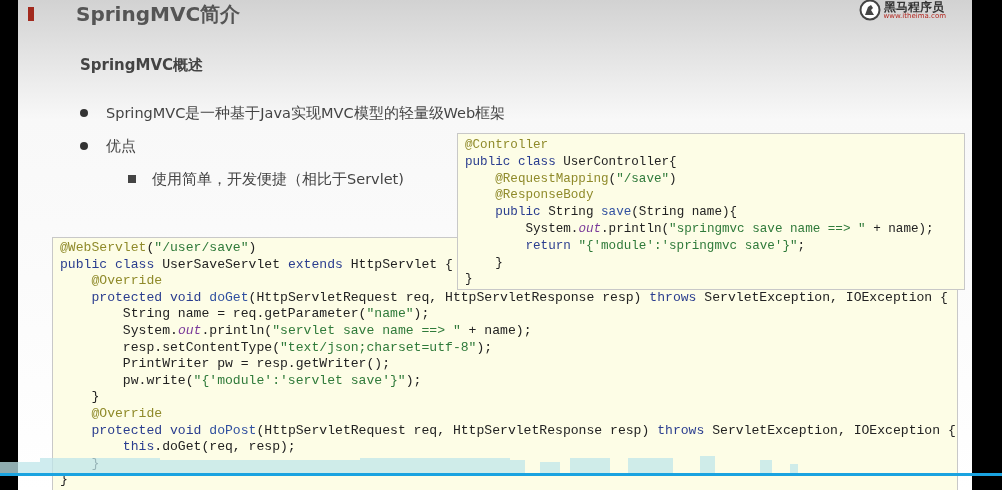  Describe the element at coordinates (519, 298) in the screenshot. I see `code-line: protected void doGet(HttpServletRequest req, HttpServletResponse resp) throws ServletException, IOException {` at that location.